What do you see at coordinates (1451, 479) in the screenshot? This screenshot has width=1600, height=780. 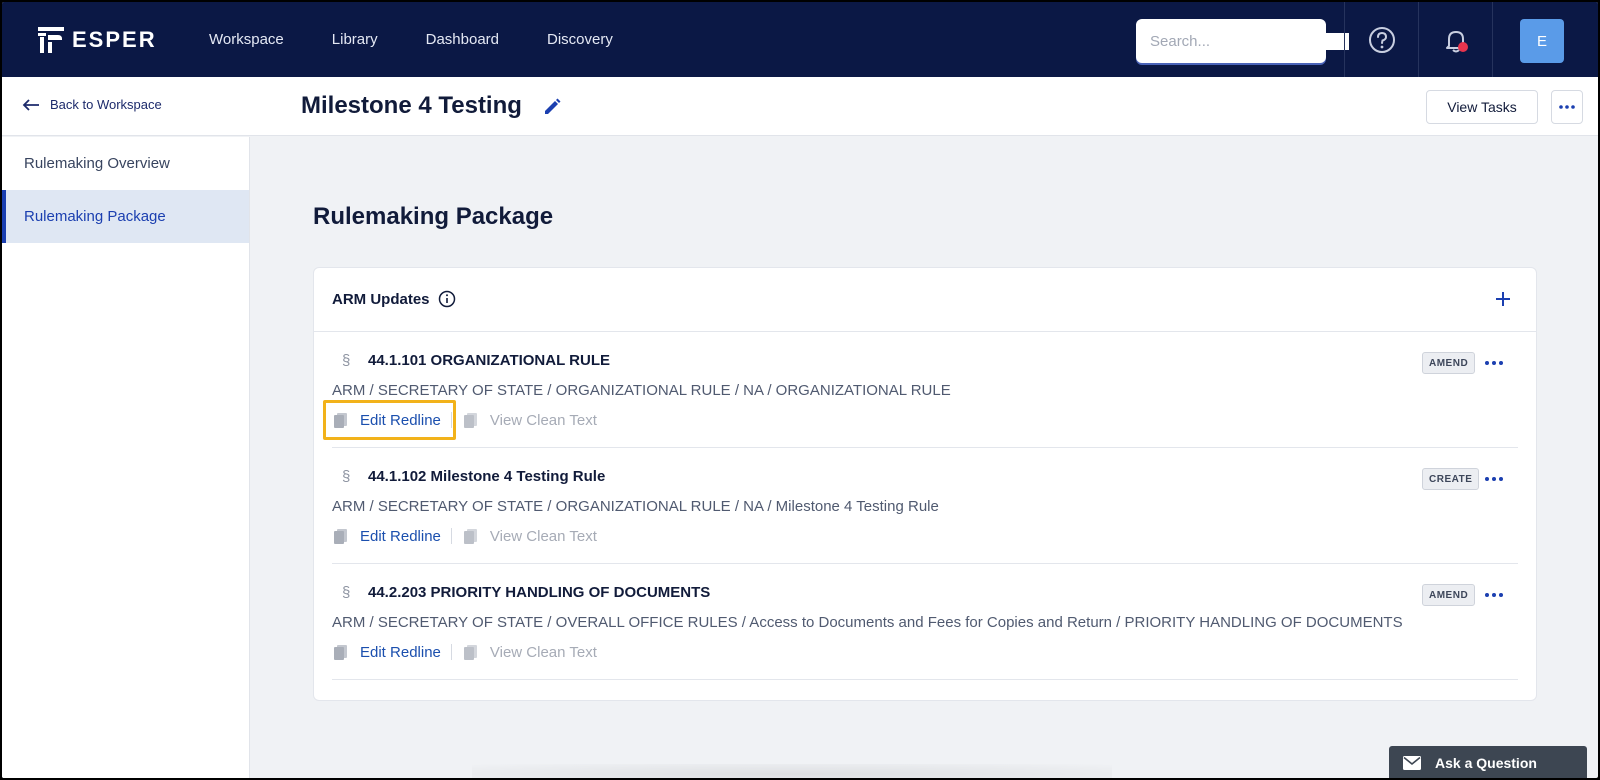 I see `status-badge: CREATE` at bounding box center [1451, 479].